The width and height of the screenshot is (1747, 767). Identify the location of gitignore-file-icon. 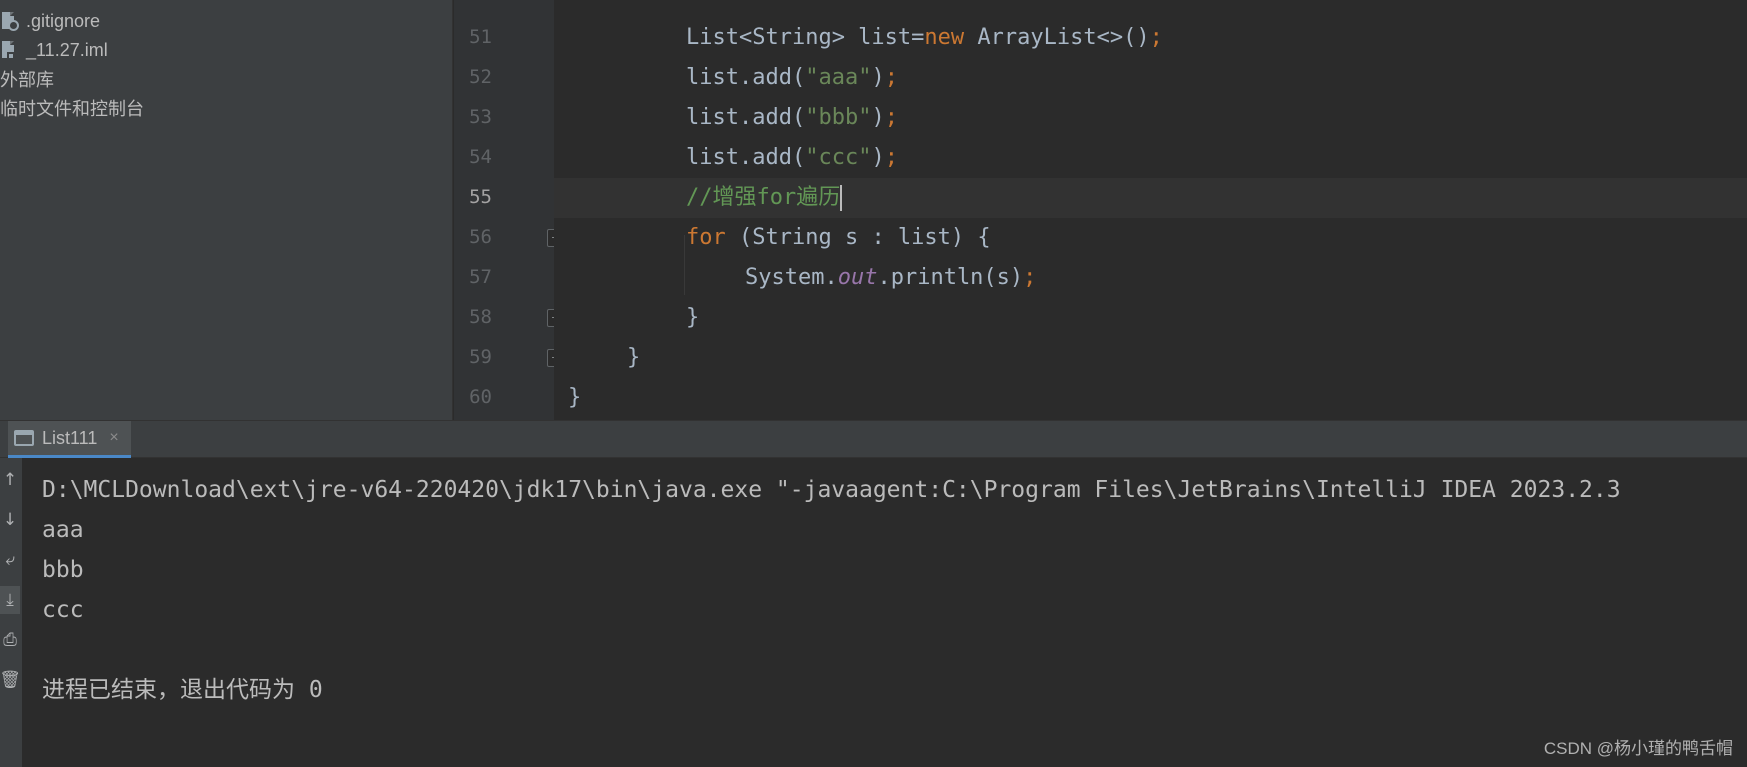
(10, 21).